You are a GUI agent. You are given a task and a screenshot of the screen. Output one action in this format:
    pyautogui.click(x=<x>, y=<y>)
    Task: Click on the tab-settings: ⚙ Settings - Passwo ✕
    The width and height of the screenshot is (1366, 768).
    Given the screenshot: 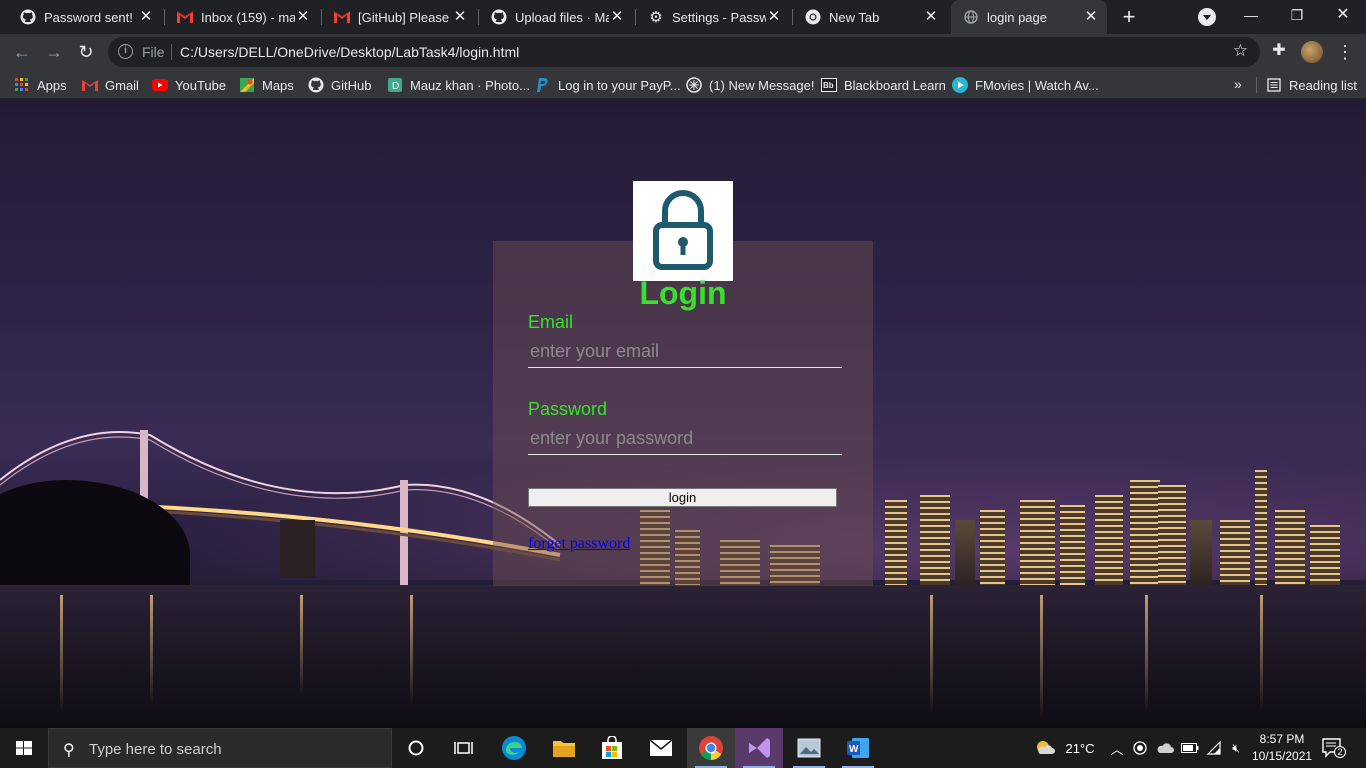 What is the action you would take?
    pyautogui.click(x=709, y=17)
    